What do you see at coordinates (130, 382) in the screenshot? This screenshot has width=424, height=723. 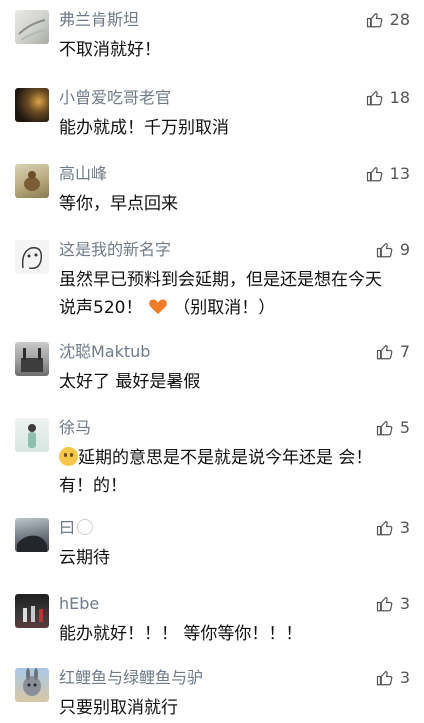 I see `comment-text: 太好了 最好是暑假` at bounding box center [130, 382].